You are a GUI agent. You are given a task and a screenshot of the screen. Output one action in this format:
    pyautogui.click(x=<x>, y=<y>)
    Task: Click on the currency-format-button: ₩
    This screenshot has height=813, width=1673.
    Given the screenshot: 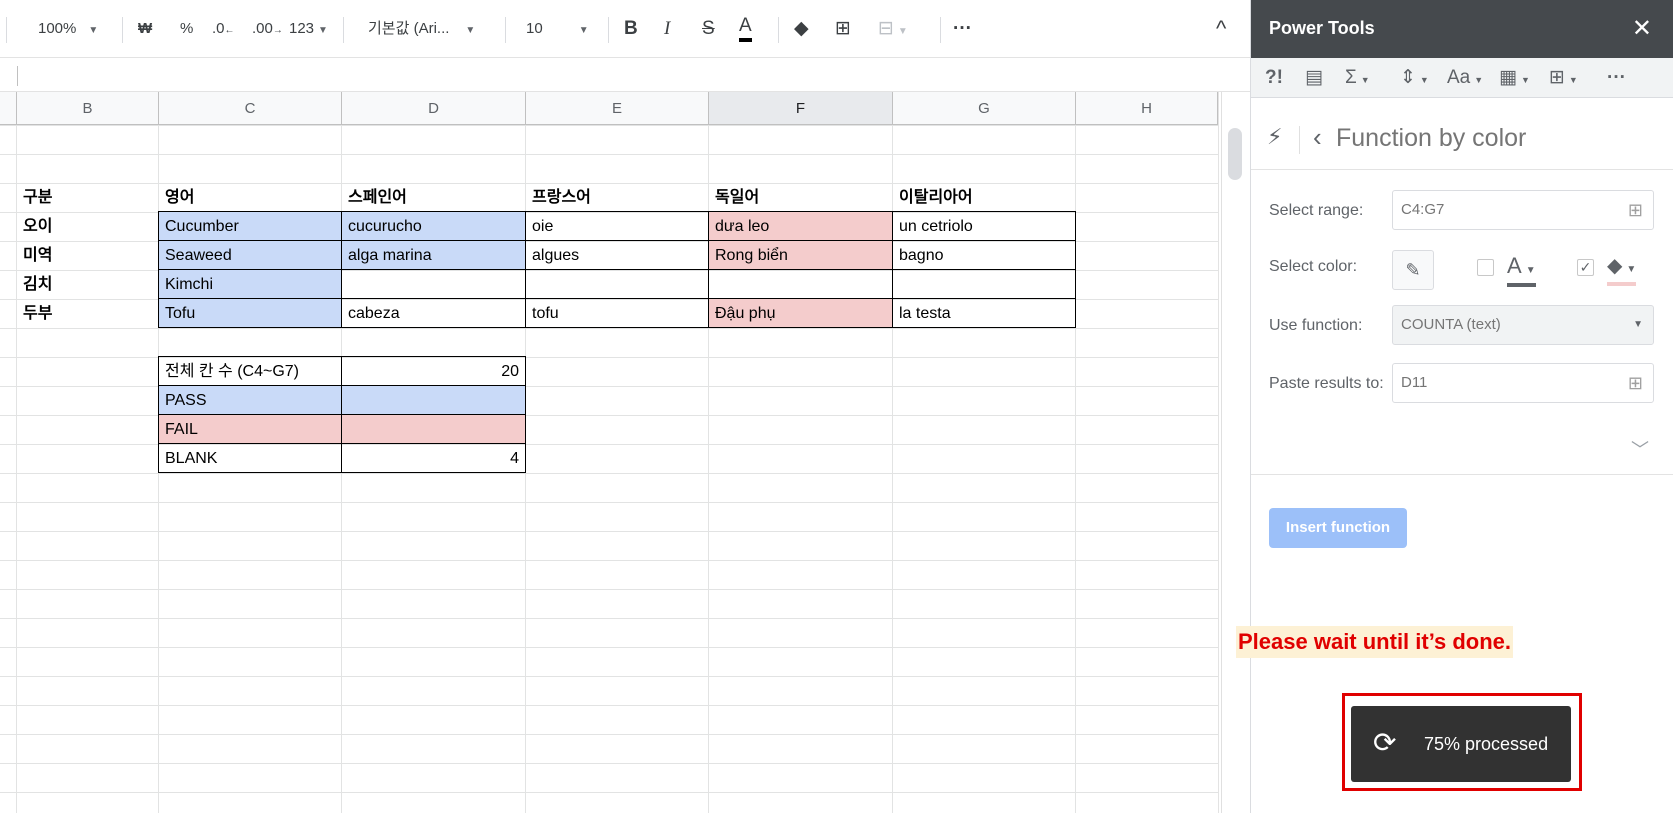 What is the action you would take?
    pyautogui.click(x=145, y=29)
    